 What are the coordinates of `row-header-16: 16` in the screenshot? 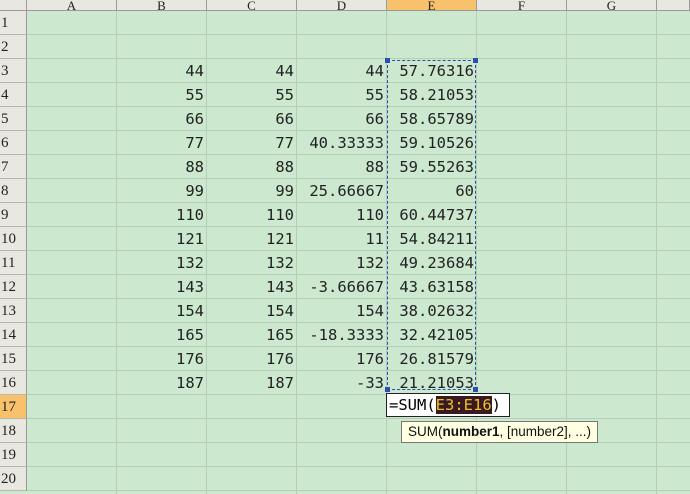 It's located at (13, 383).